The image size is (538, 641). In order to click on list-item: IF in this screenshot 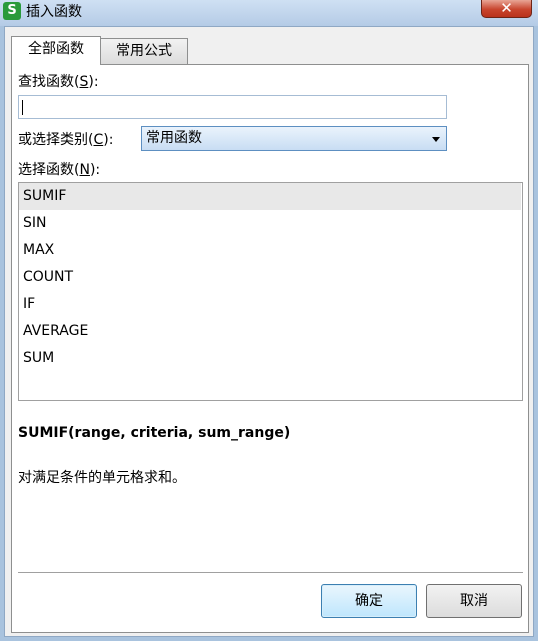, I will do `click(270, 304)`.